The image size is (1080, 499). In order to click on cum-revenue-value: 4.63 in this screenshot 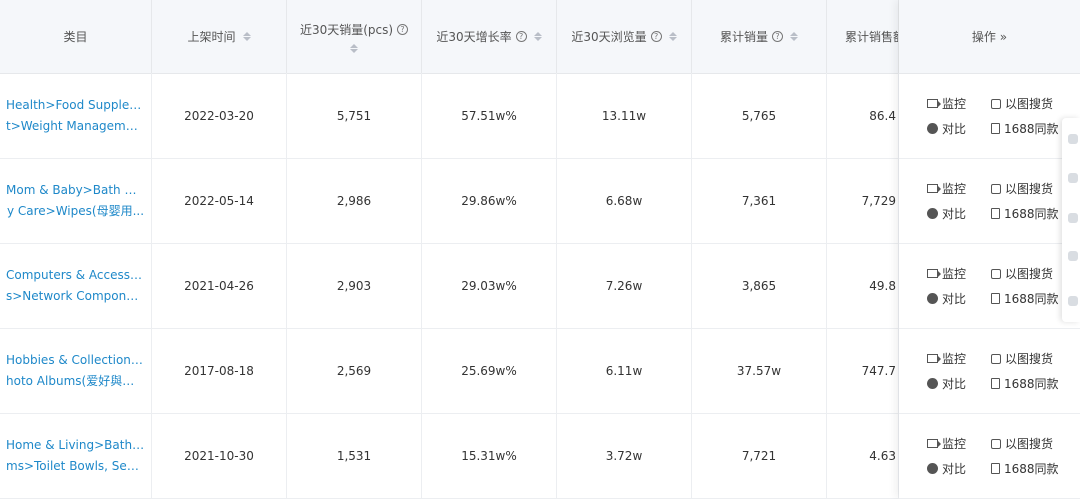, I will do `click(863, 455)`.